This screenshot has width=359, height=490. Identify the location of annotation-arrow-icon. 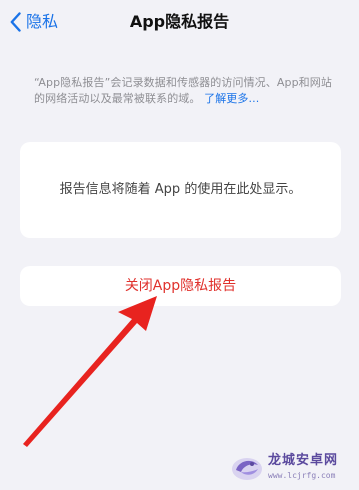
(90, 371).